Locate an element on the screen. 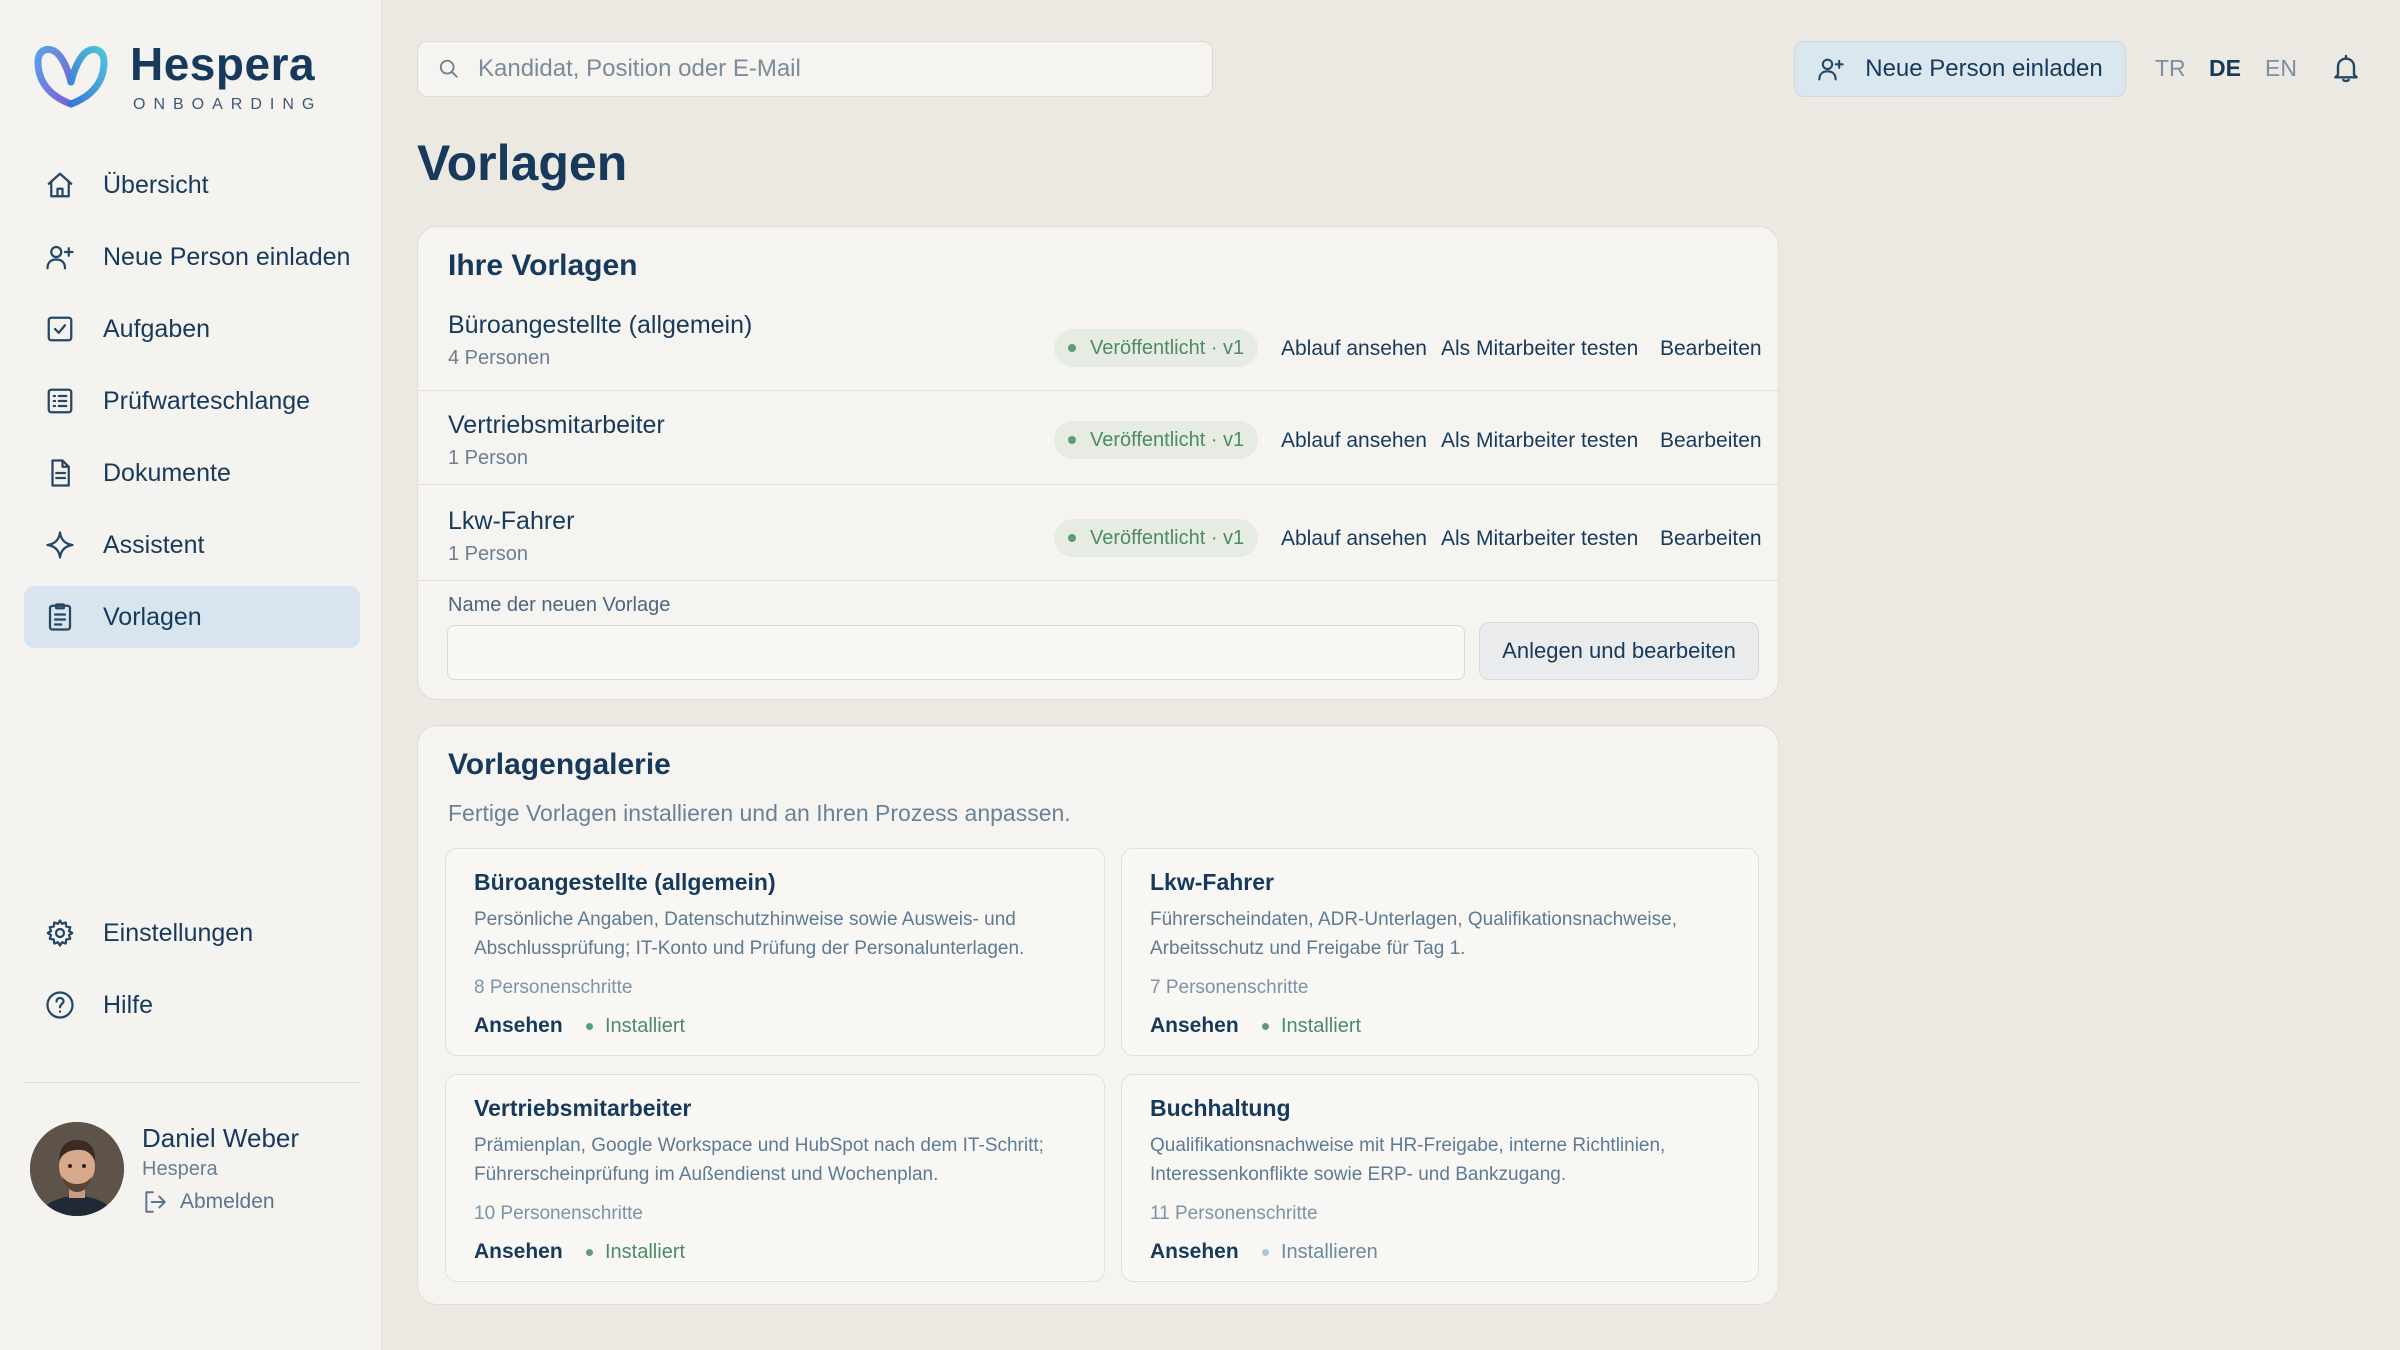 This screenshot has height=1350, width=2400. language-de: DE is located at coordinates (2225, 68).